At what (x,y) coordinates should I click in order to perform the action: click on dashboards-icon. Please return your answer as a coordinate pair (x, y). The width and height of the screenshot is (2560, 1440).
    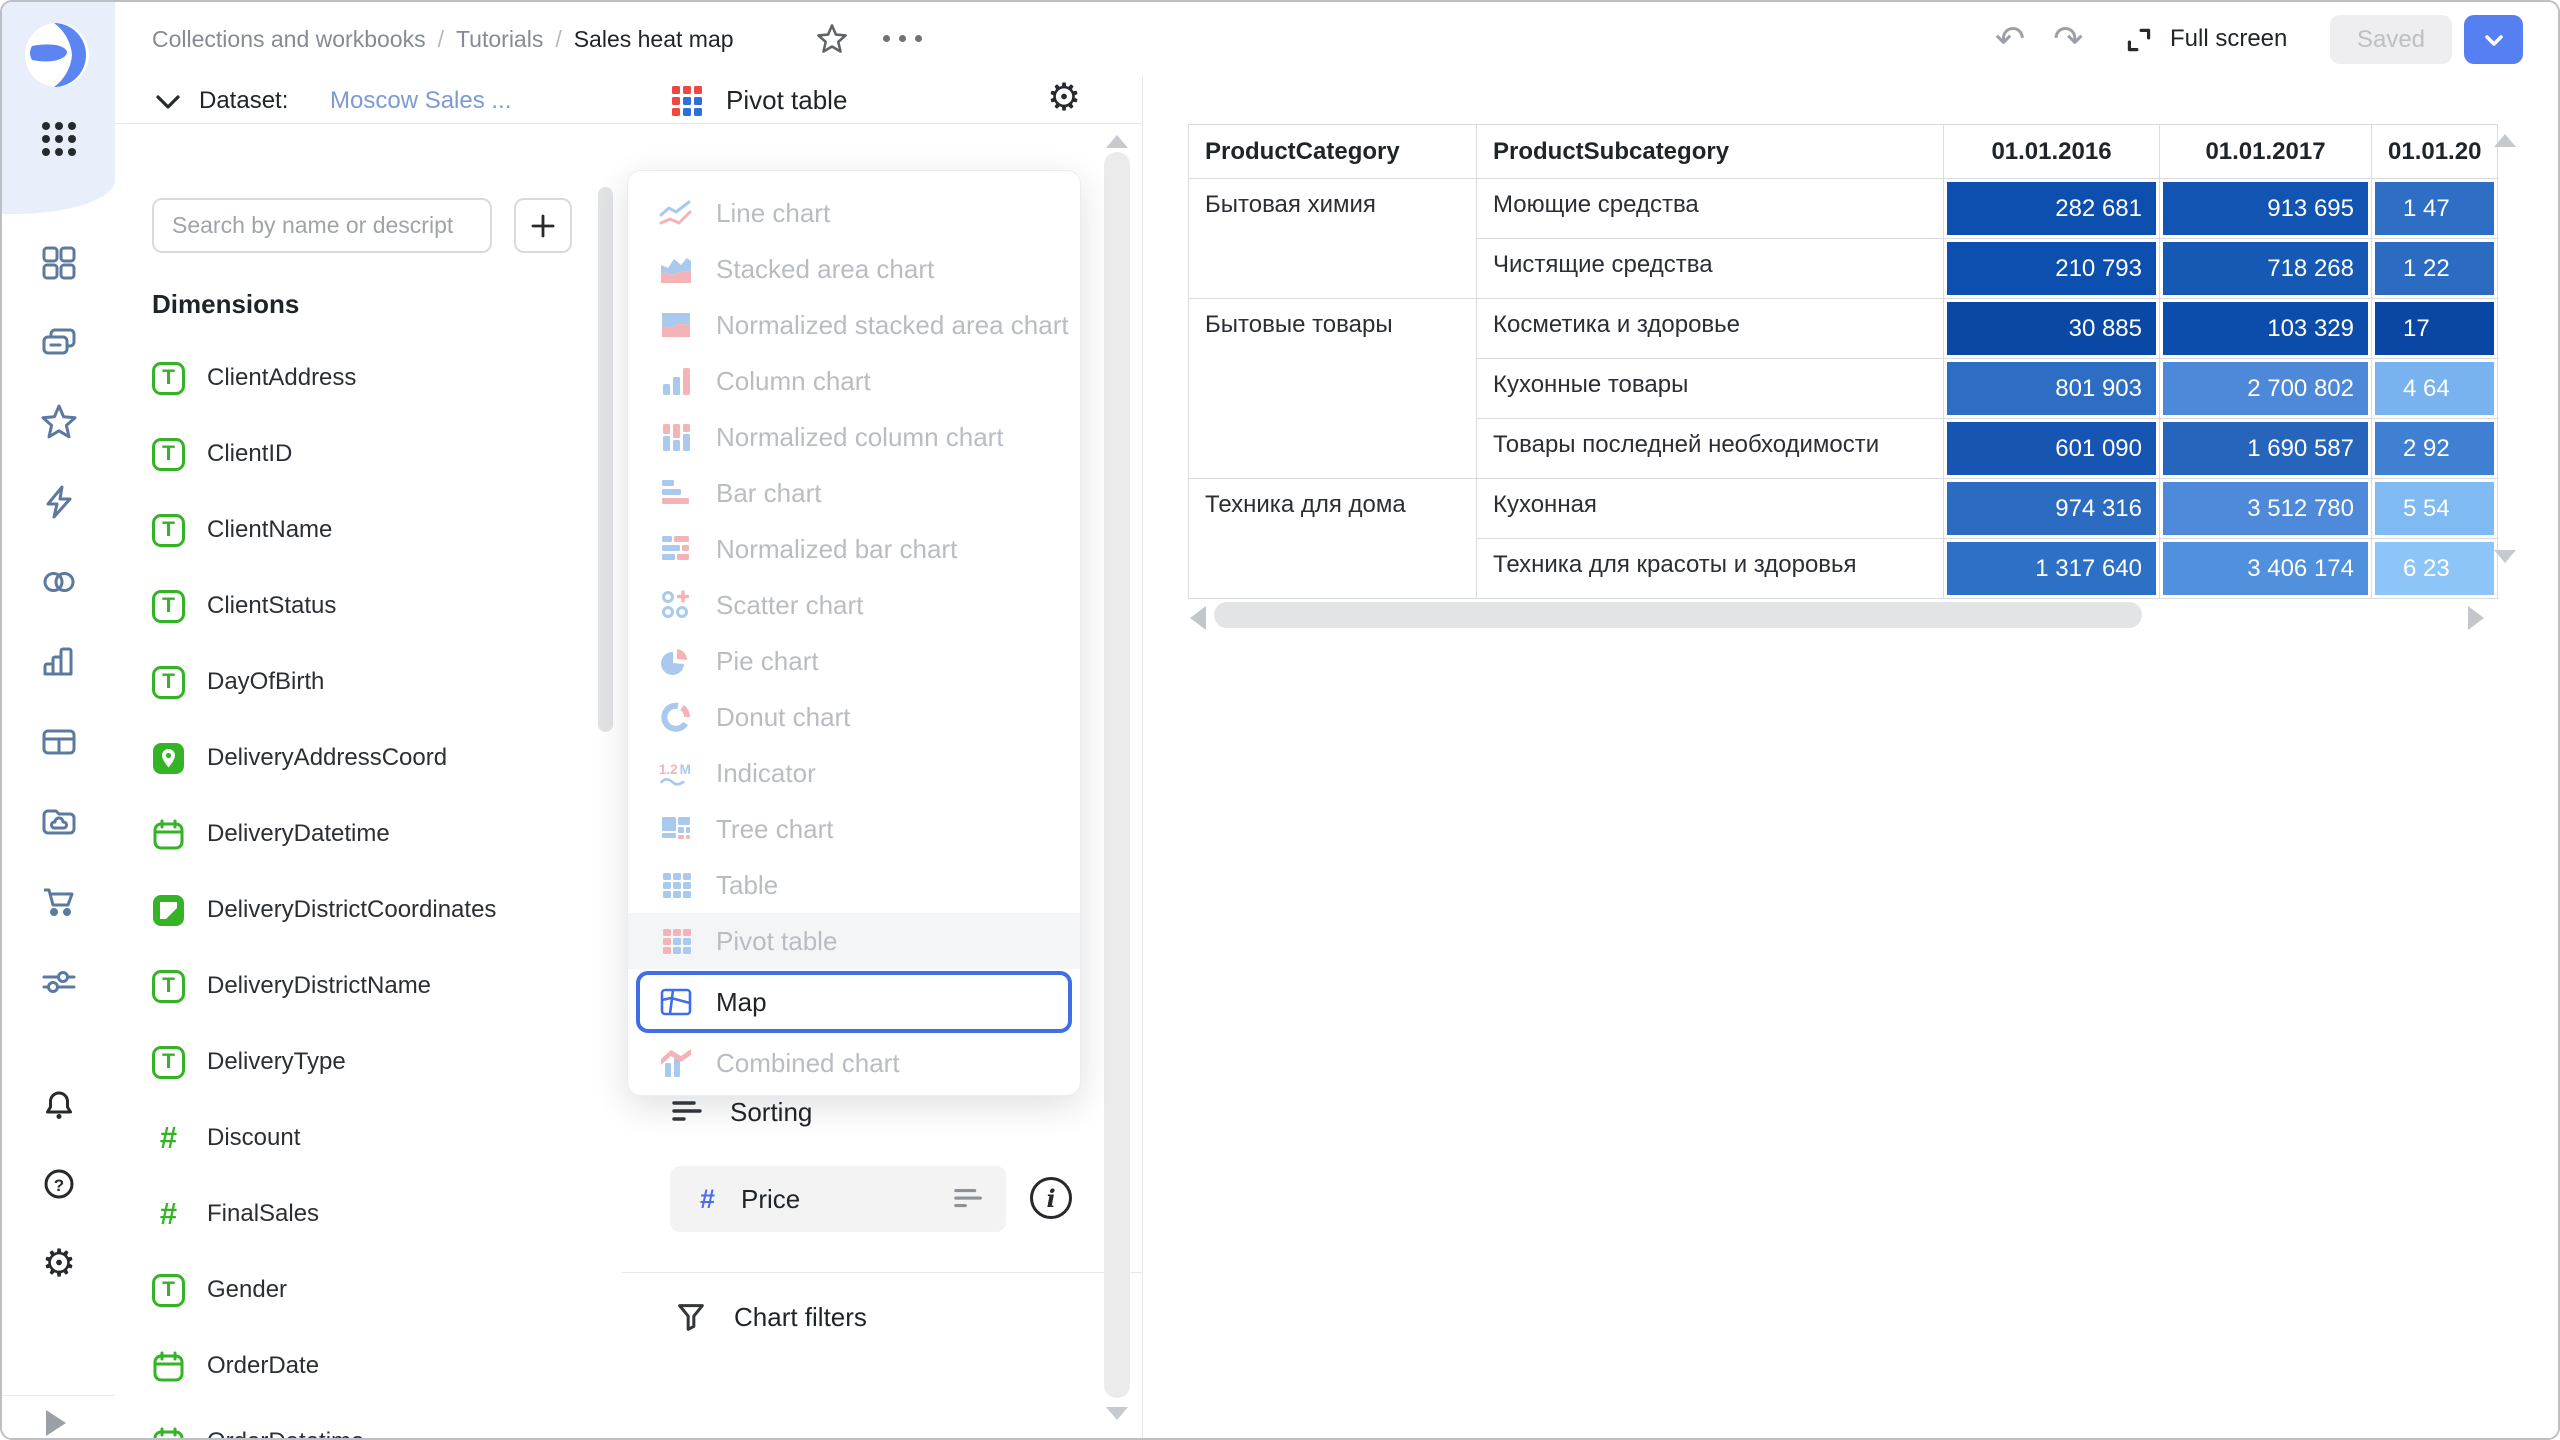
    Looking at the image, I should click on (59, 263).